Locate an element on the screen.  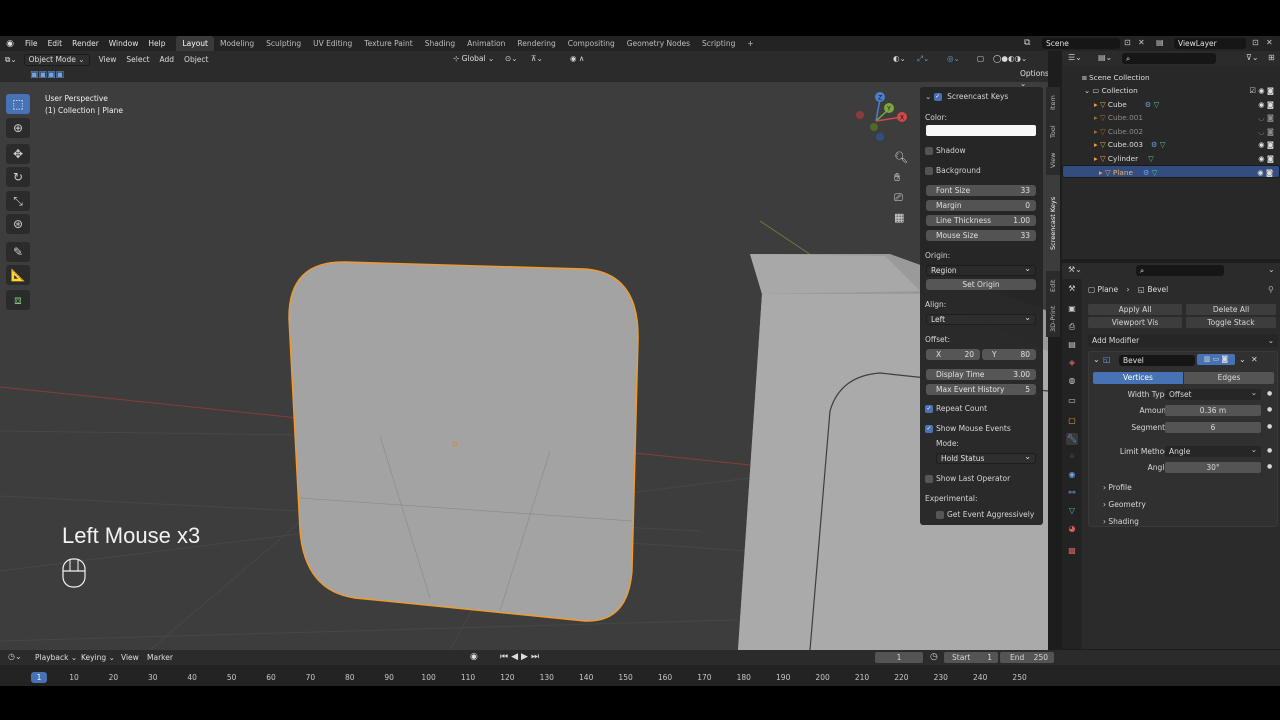
visibility-icon: ◐⌄ is located at coordinates (899, 58).